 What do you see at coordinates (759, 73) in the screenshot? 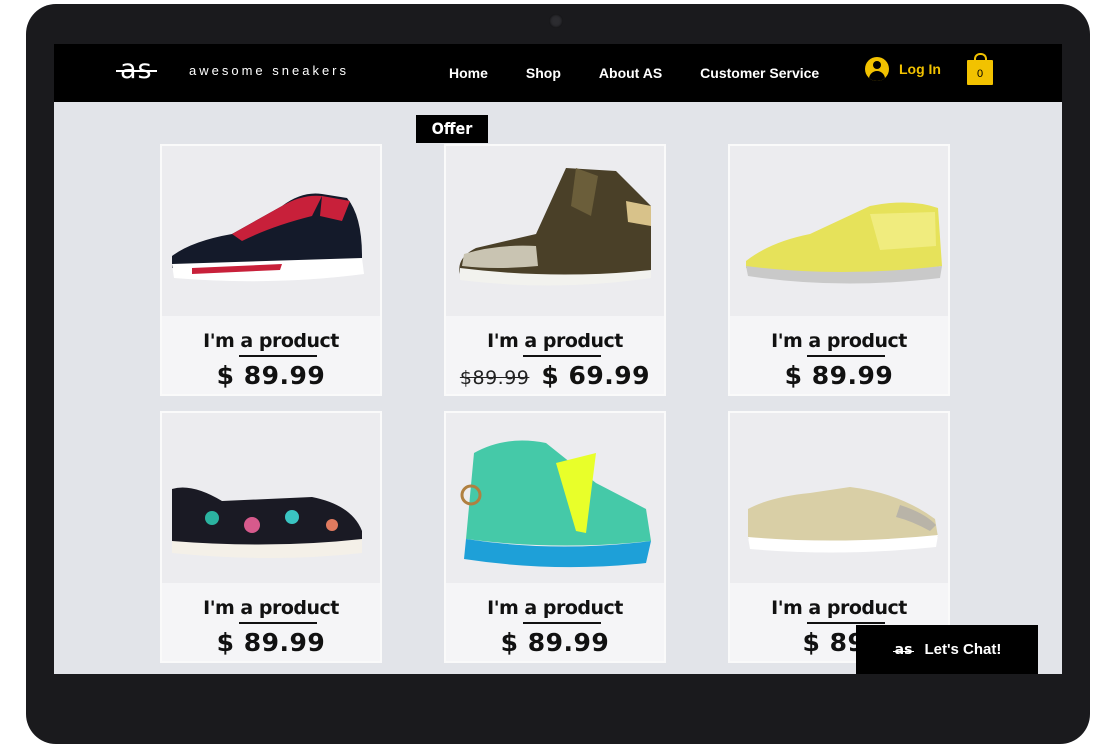
I see `nav-customer-service: Customer Service` at bounding box center [759, 73].